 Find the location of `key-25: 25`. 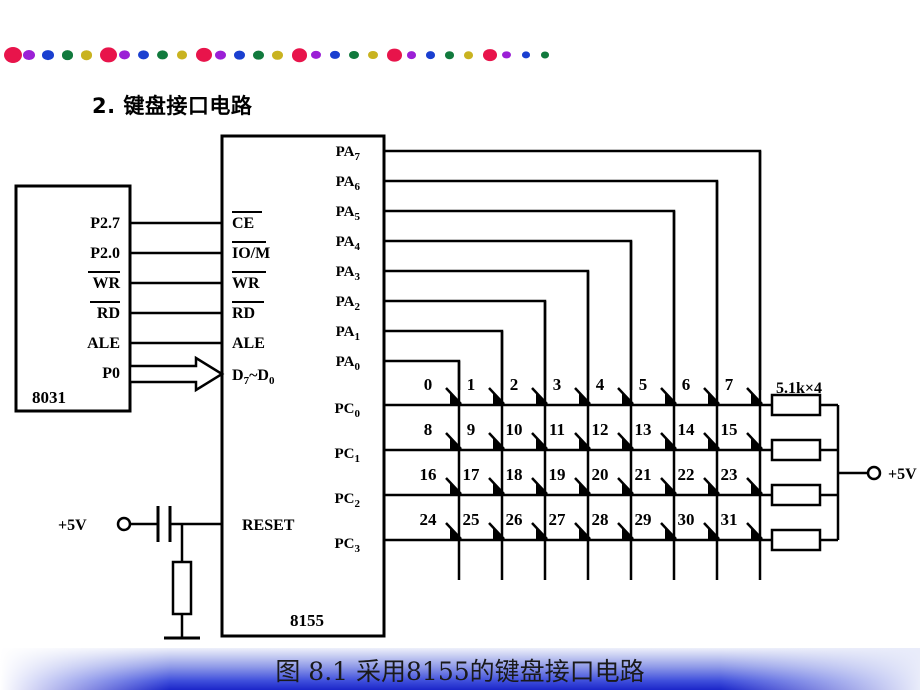

key-25: 25 is located at coordinates (484, 525).